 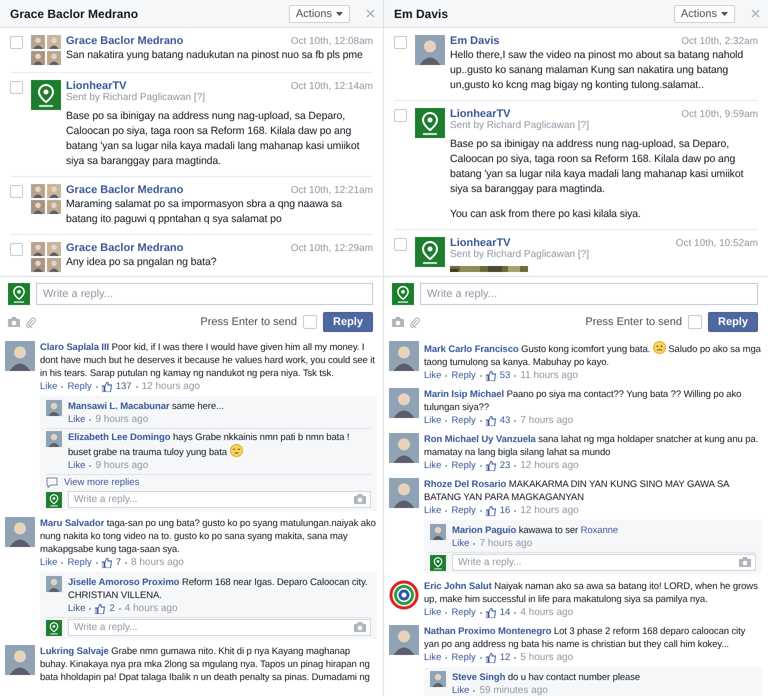 What do you see at coordinates (157, 562) in the screenshot?
I see `comment-time: 8 hours ago` at bounding box center [157, 562].